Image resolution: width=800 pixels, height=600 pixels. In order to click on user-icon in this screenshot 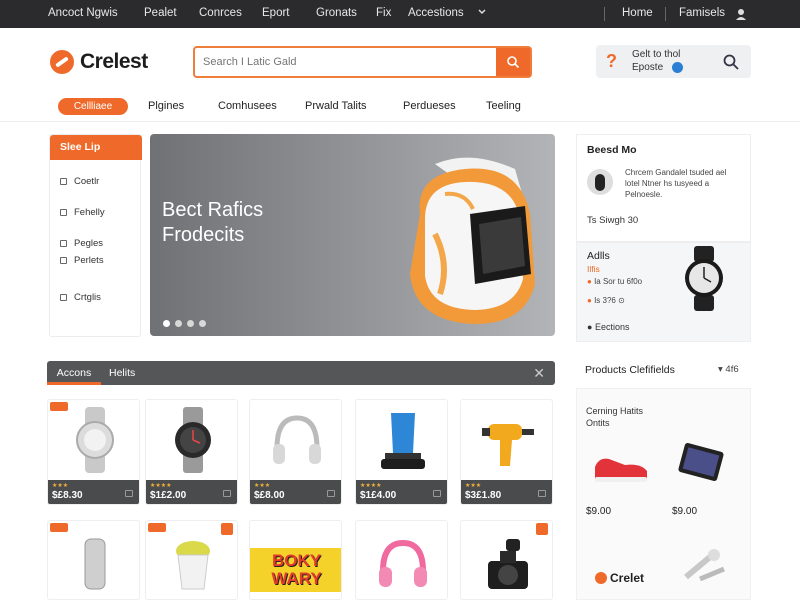, I will do `click(741, 15)`.